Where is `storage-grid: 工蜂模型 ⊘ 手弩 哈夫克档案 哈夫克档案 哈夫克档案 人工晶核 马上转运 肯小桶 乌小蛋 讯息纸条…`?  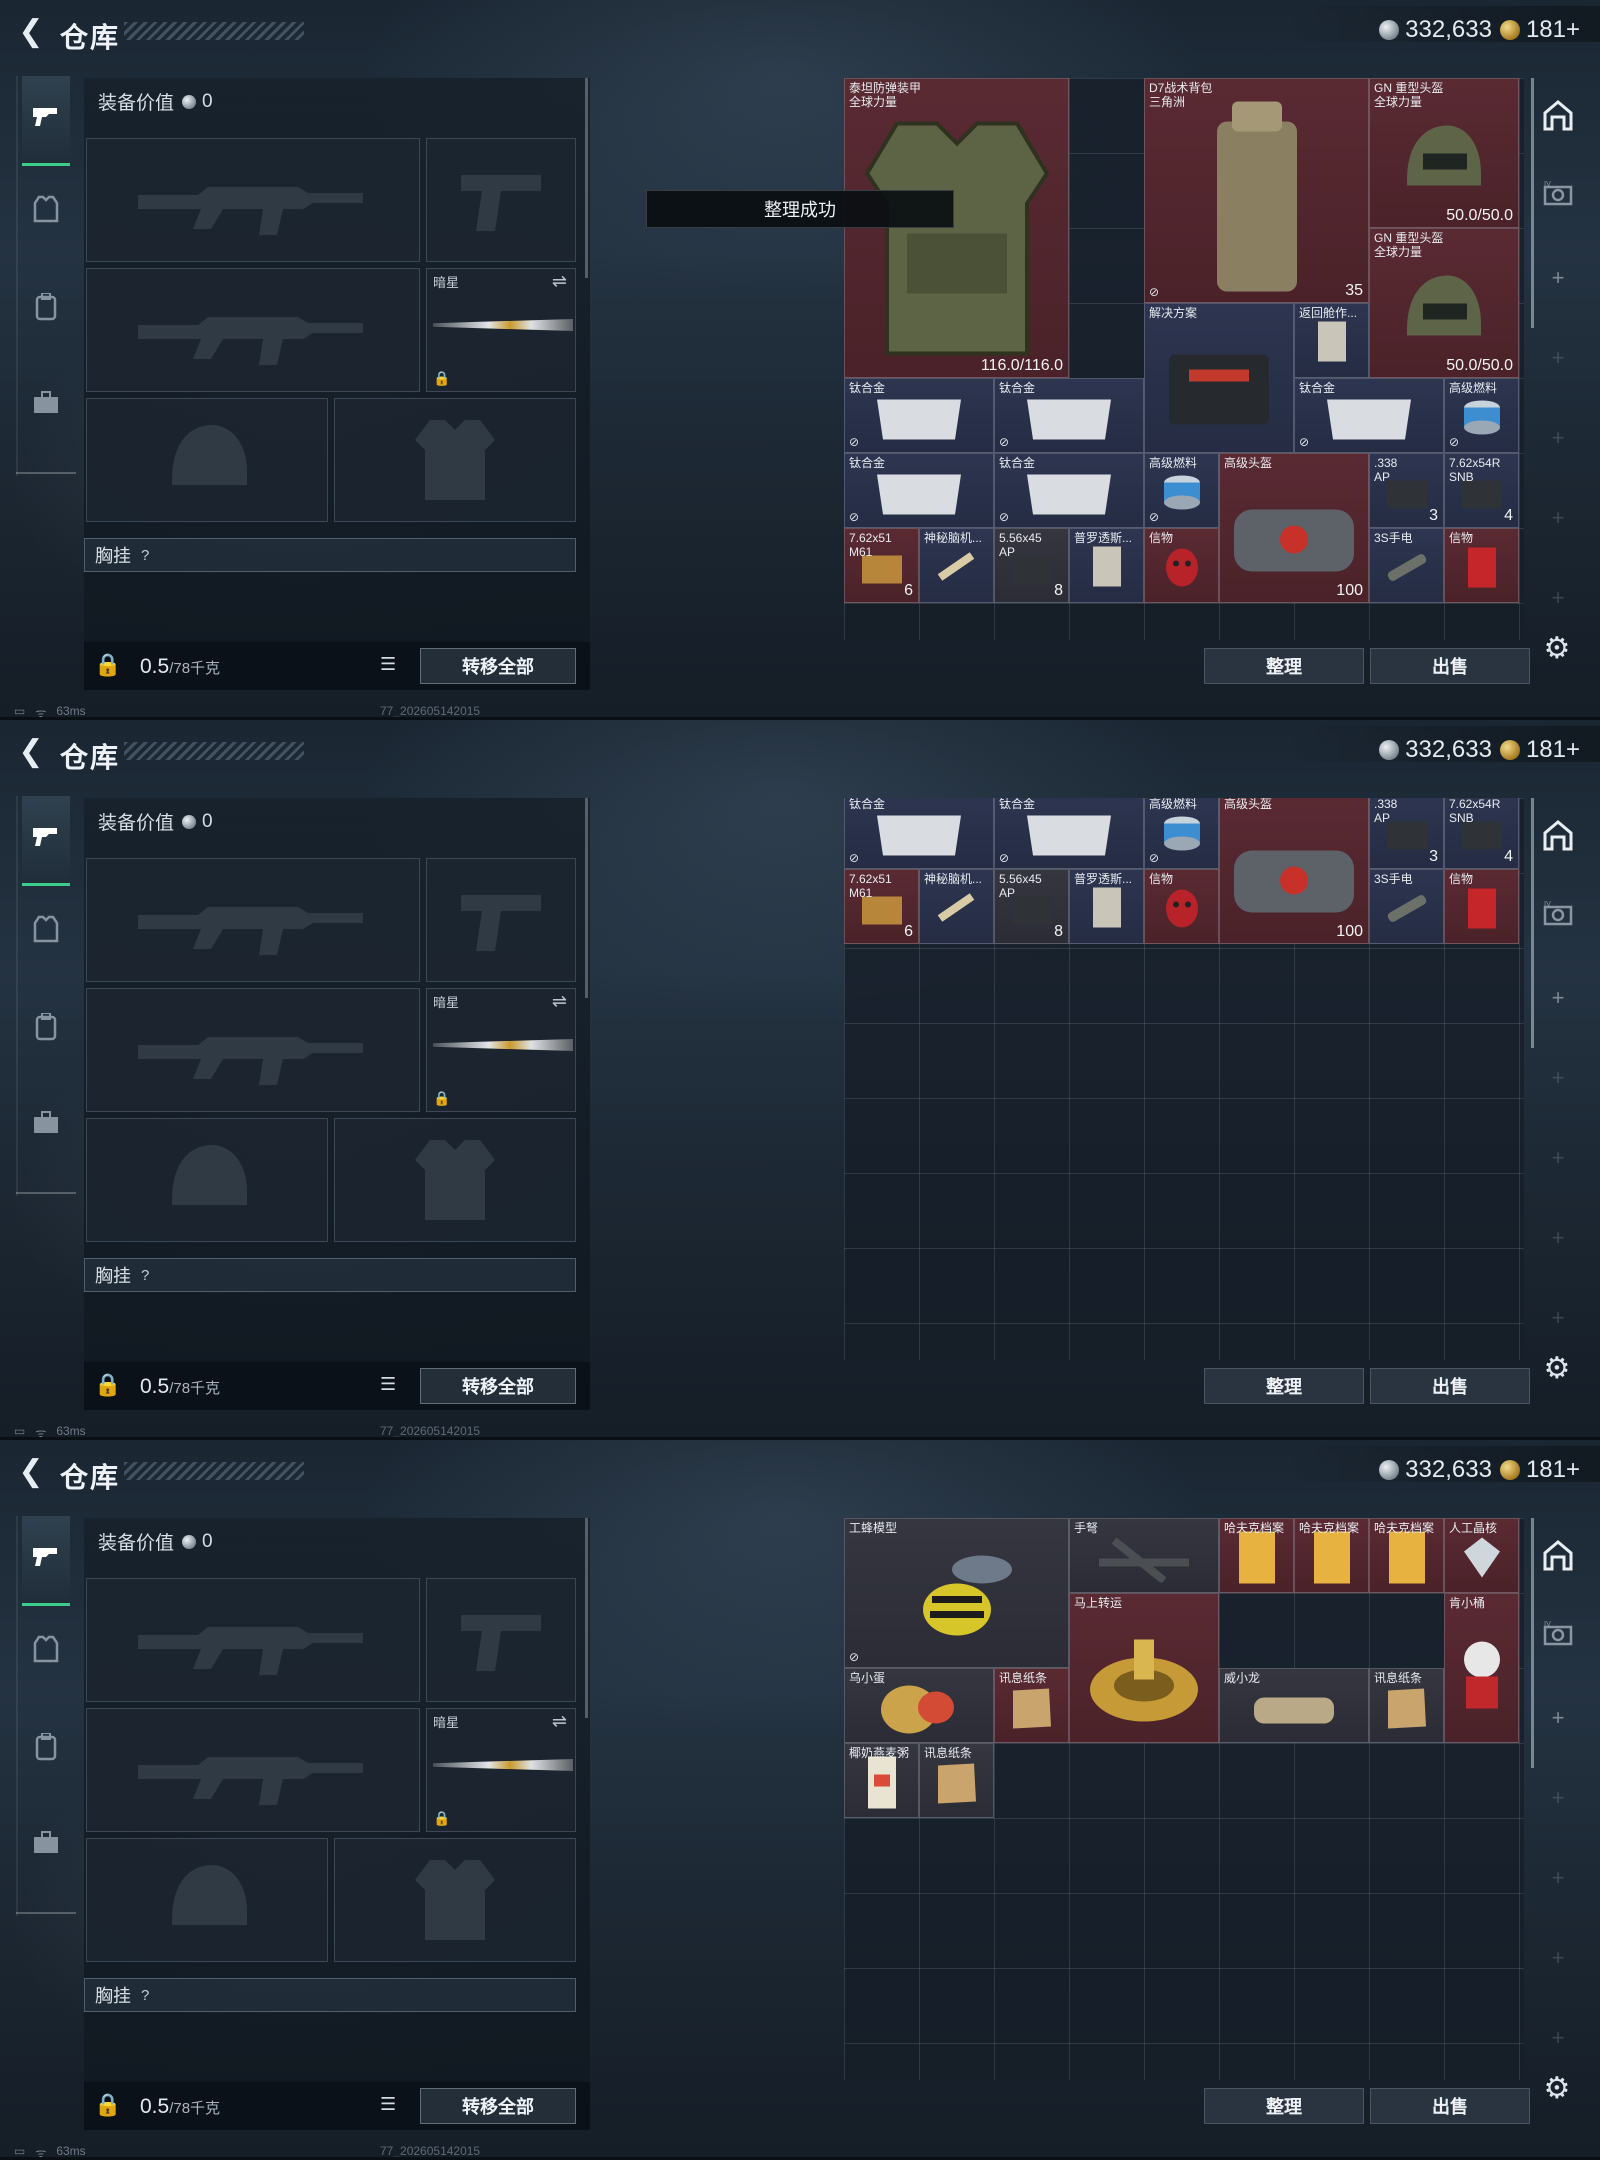 storage-grid: 工蜂模型 ⊘ 手弩 哈夫克档案 哈夫克档案 哈夫克档案 人工晶核 马上转运 肯小桶 乌小蛋 讯息纸条… is located at coordinates (1184, 1799).